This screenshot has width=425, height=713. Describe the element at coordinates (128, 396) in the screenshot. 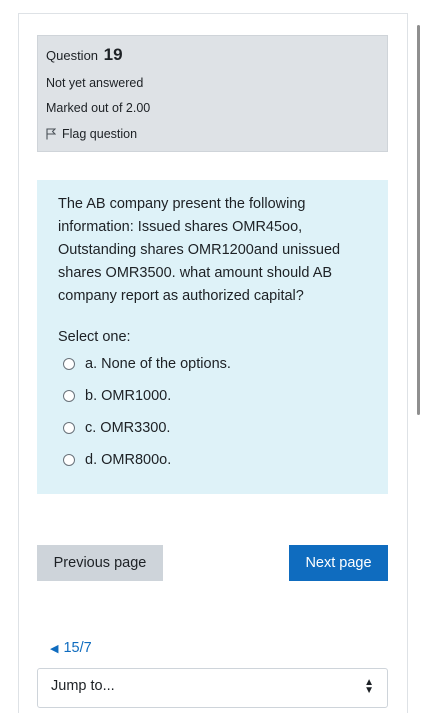

I see `option-label: b. OMR1000.` at that location.